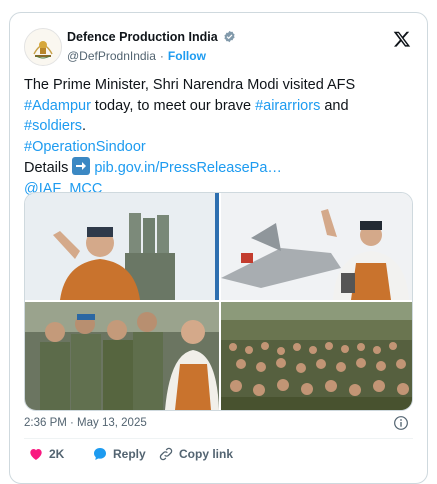 The image size is (437, 484). What do you see at coordinates (316, 356) in the screenshot?
I see `photo-crowd-of-soldiers` at bounding box center [316, 356].